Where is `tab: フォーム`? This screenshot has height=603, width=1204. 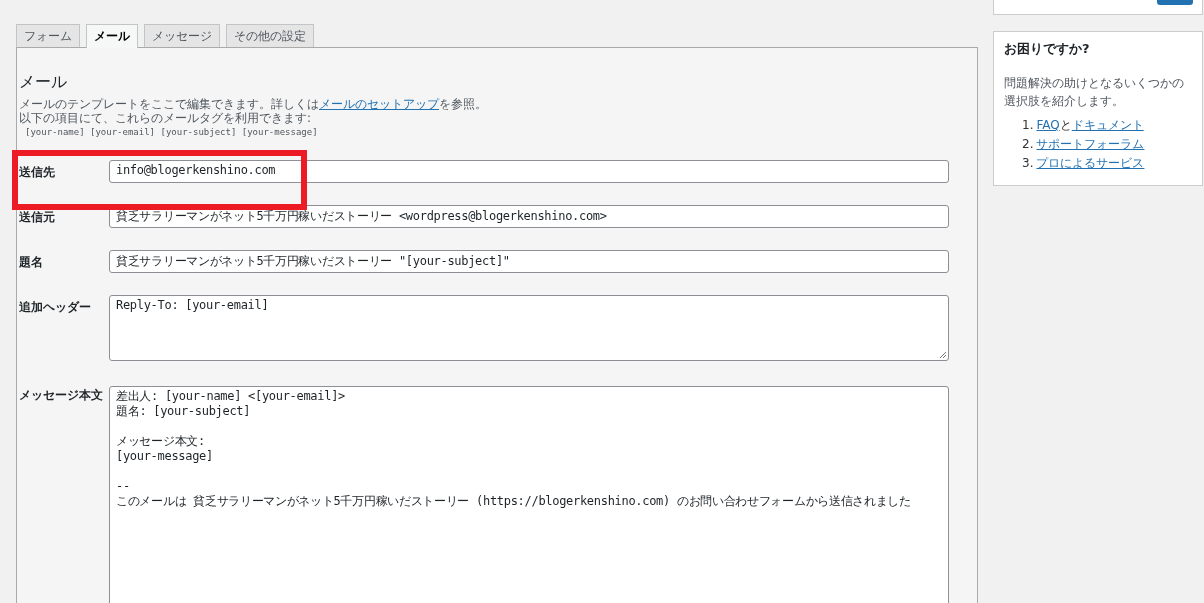 tab: フォーム is located at coordinates (48, 35).